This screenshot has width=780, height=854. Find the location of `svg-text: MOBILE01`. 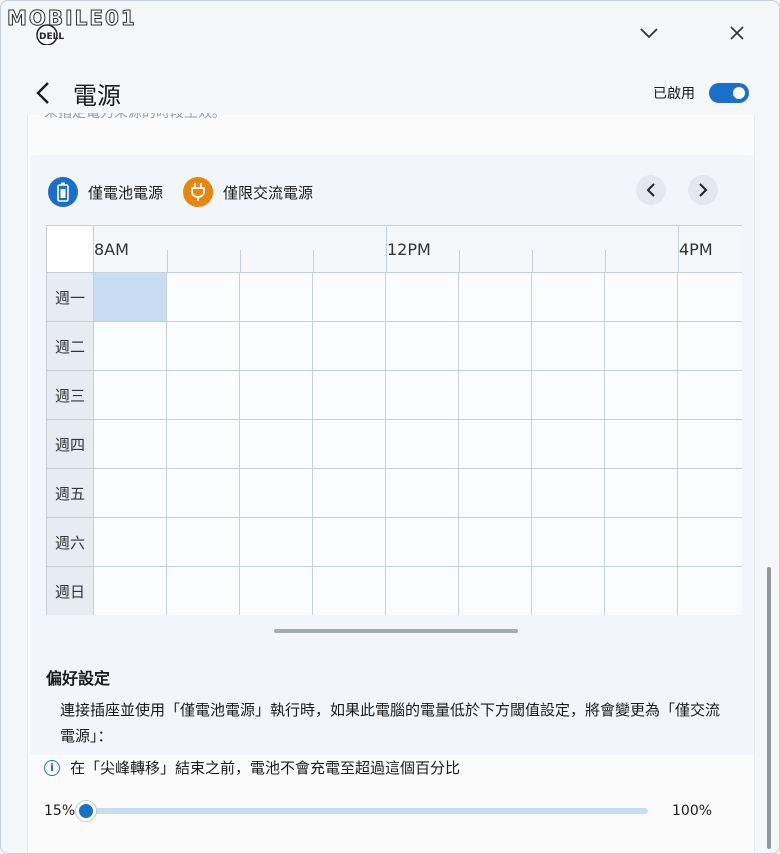

svg-text: MOBILE01 is located at coordinates (72, 18).